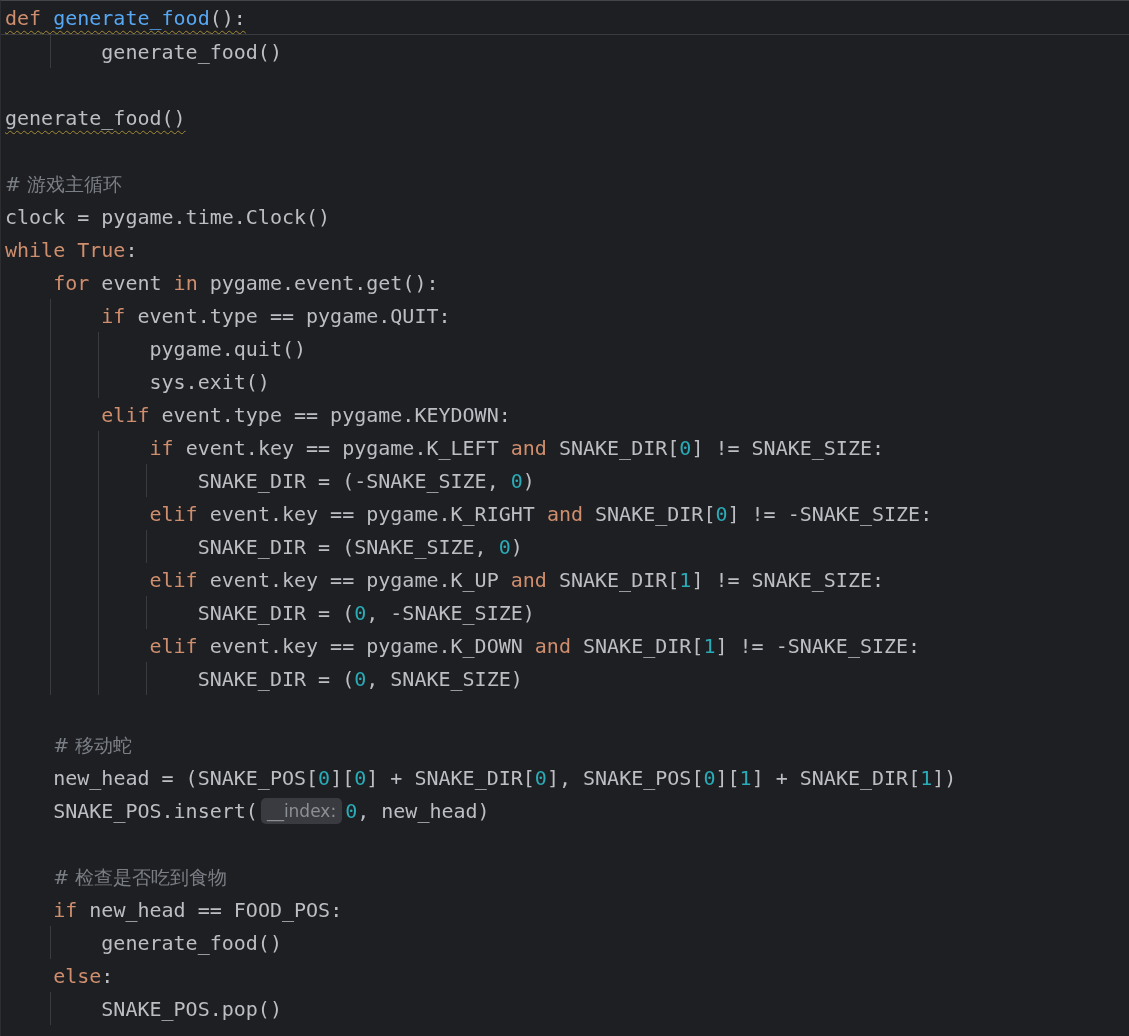 The image size is (1129, 1036). I want to click on code-line: elif event.key == pygame.K_UP and SNAKE_DIR[1] != SNAKE_SIZE:, so click(517, 579).